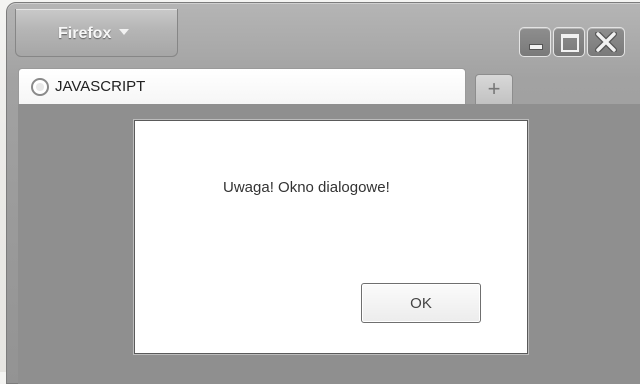 This screenshot has width=640, height=384. I want to click on ok-button: OK, so click(421, 303).